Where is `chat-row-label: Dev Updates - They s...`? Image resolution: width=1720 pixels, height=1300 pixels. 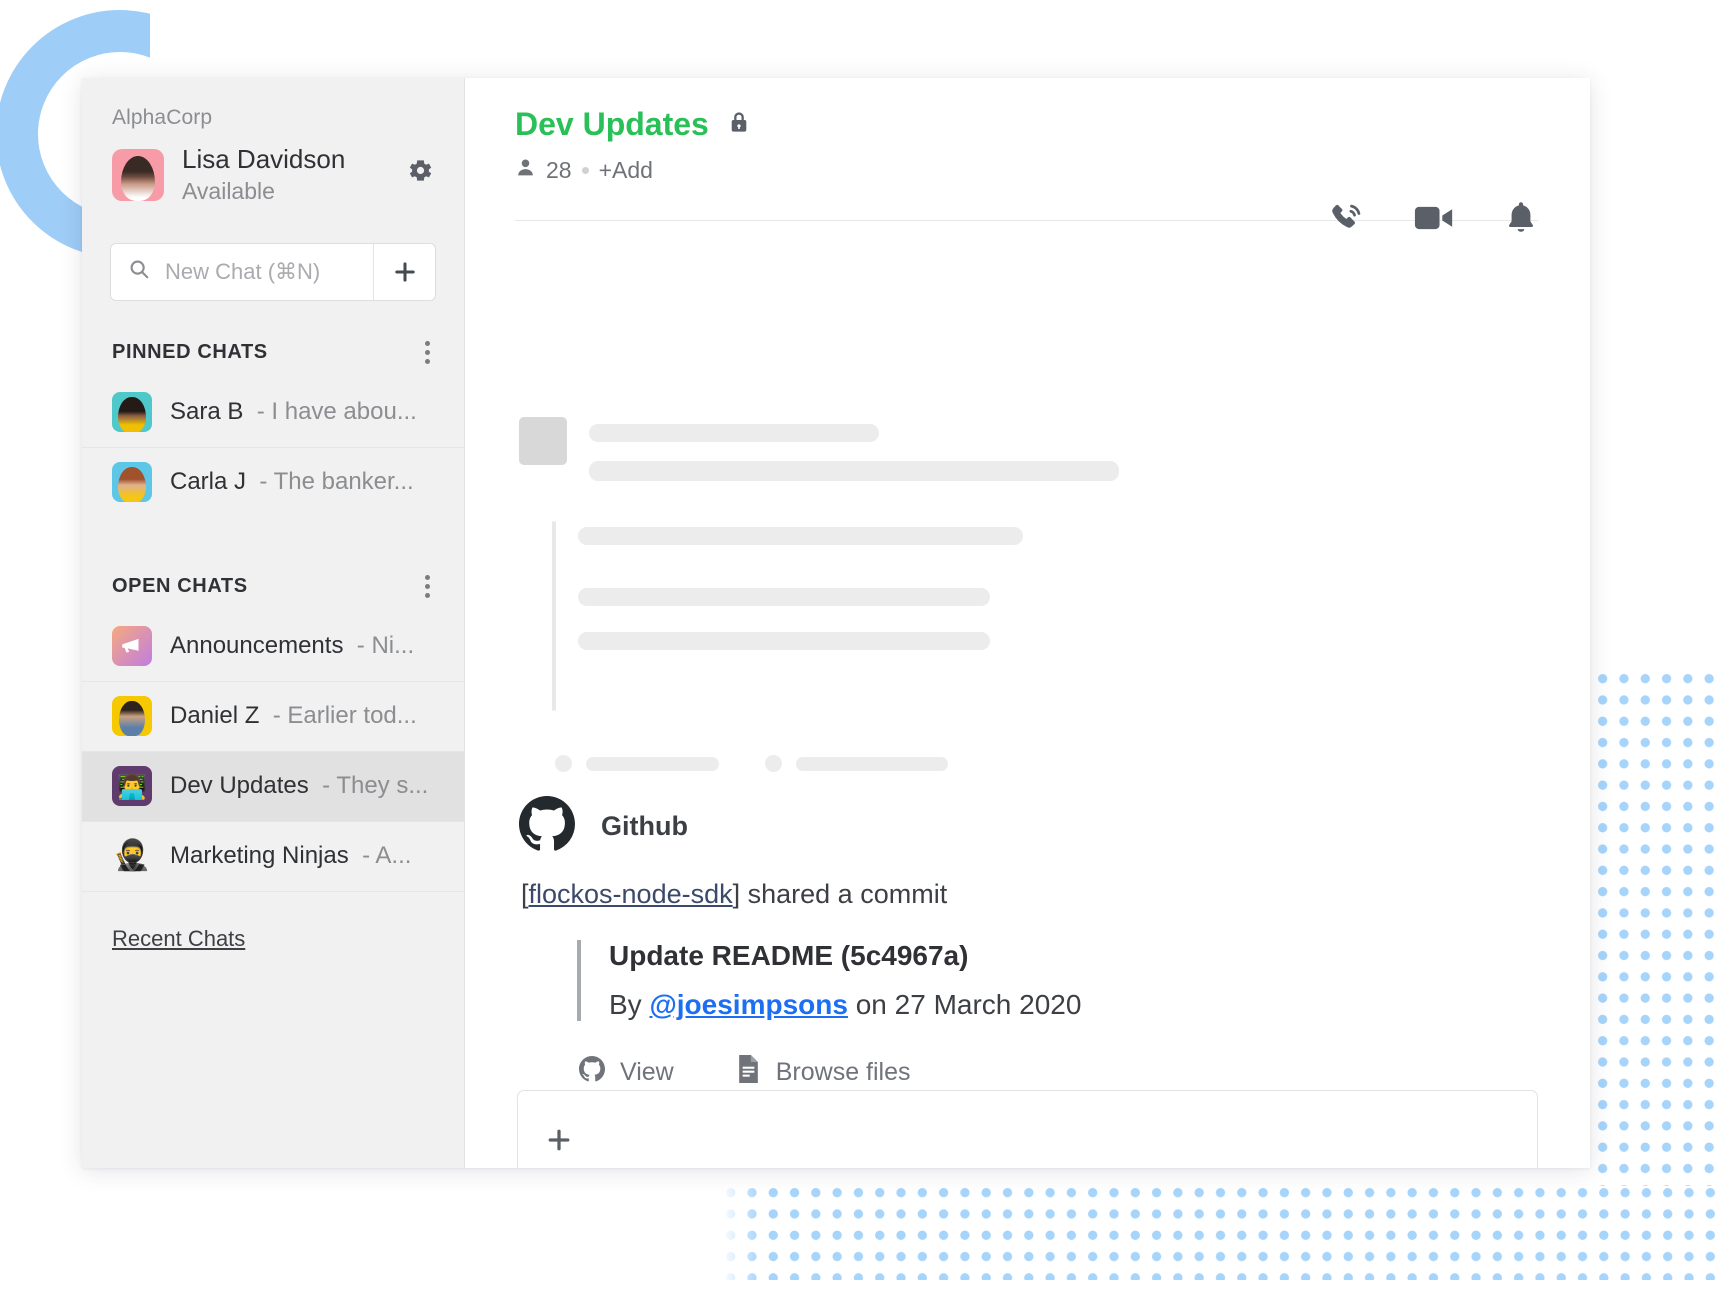
chat-row-label: Dev Updates - They s... is located at coordinates (299, 786).